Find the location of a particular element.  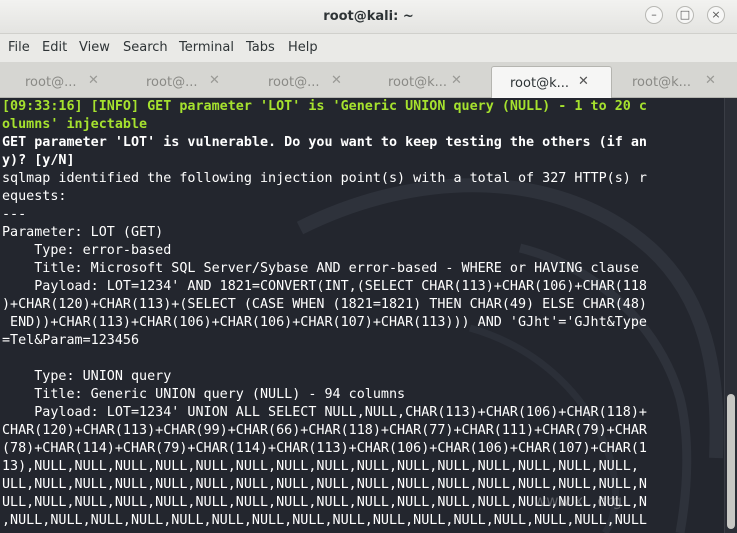

terminal-line: Type: UNION query is located at coordinates (87, 376).